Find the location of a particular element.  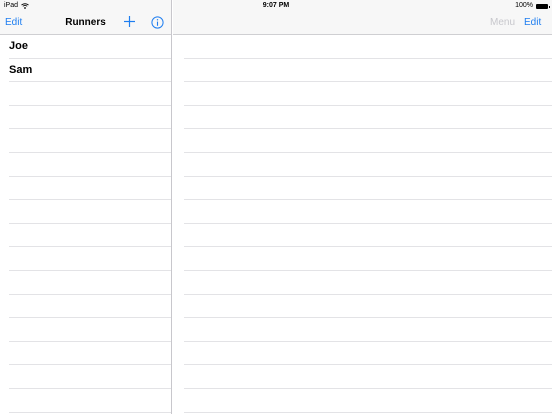

menu-button: Menu is located at coordinates (502, 23).